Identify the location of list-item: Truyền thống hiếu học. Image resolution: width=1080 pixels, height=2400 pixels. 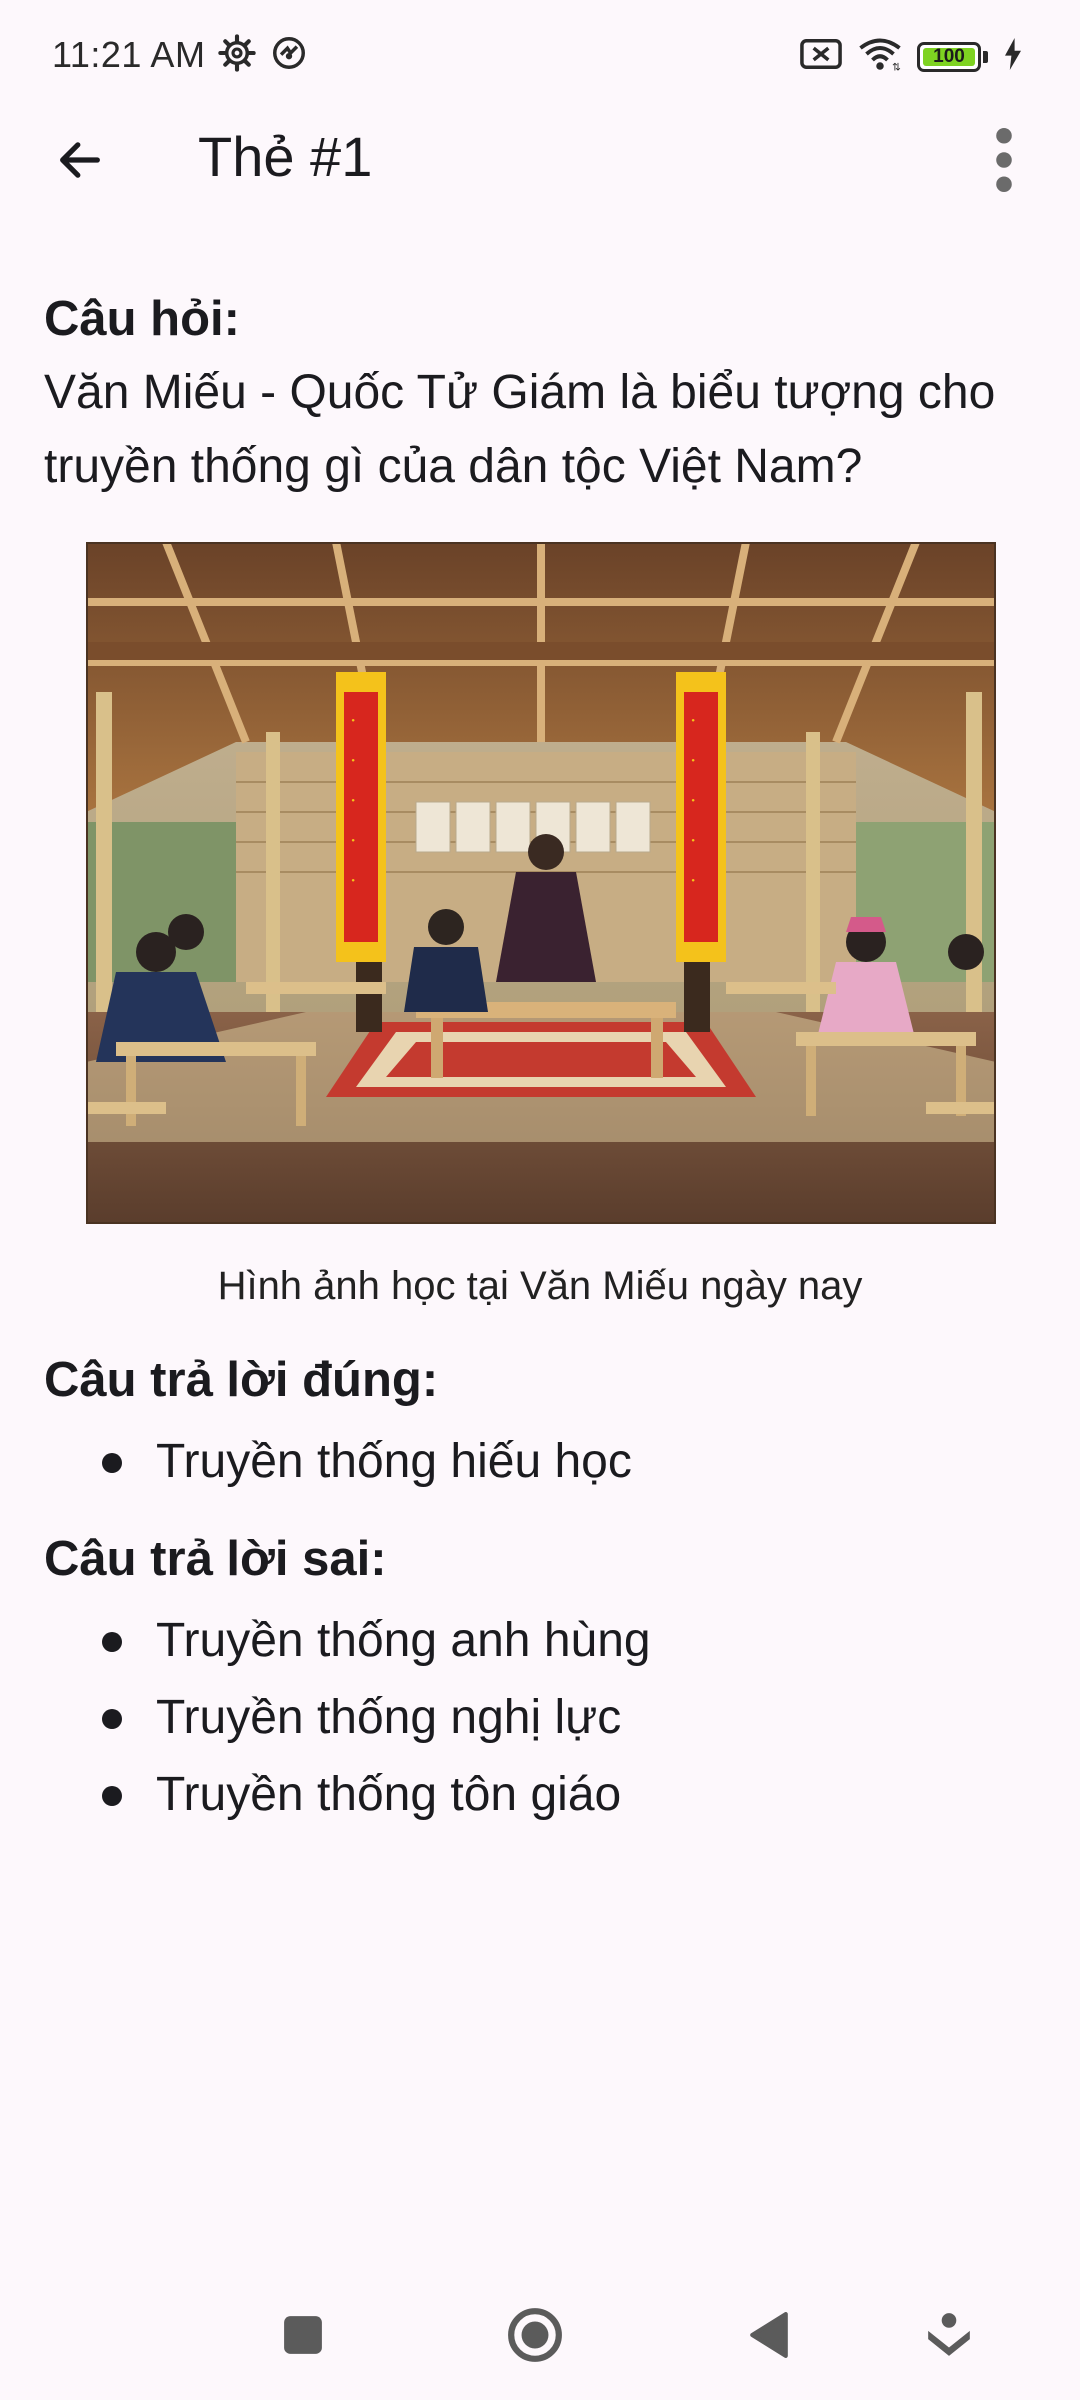
(540, 1461).